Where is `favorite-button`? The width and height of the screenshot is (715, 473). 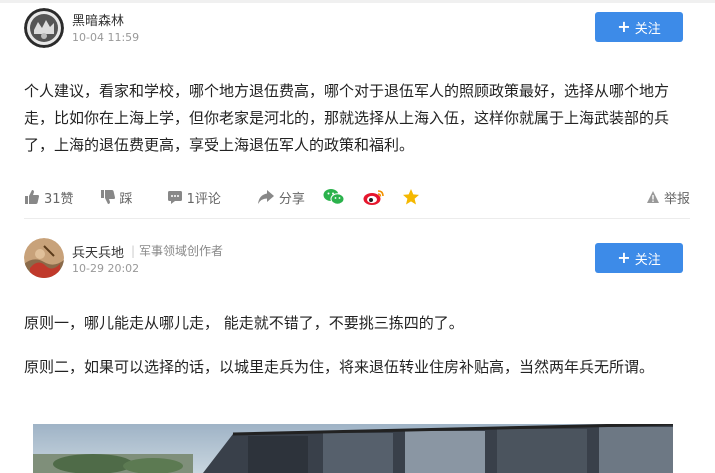 favorite-button is located at coordinates (411, 197).